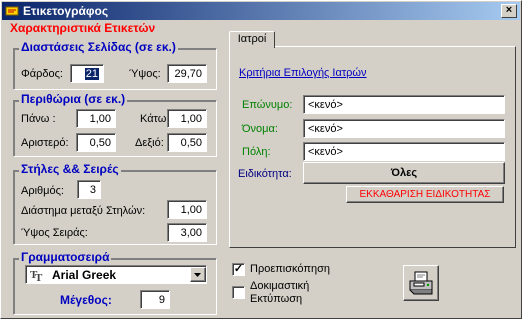 The width and height of the screenshot is (522, 319). What do you see at coordinates (86, 300) in the screenshot?
I see `font-size-label: Μέγεθος:` at bounding box center [86, 300].